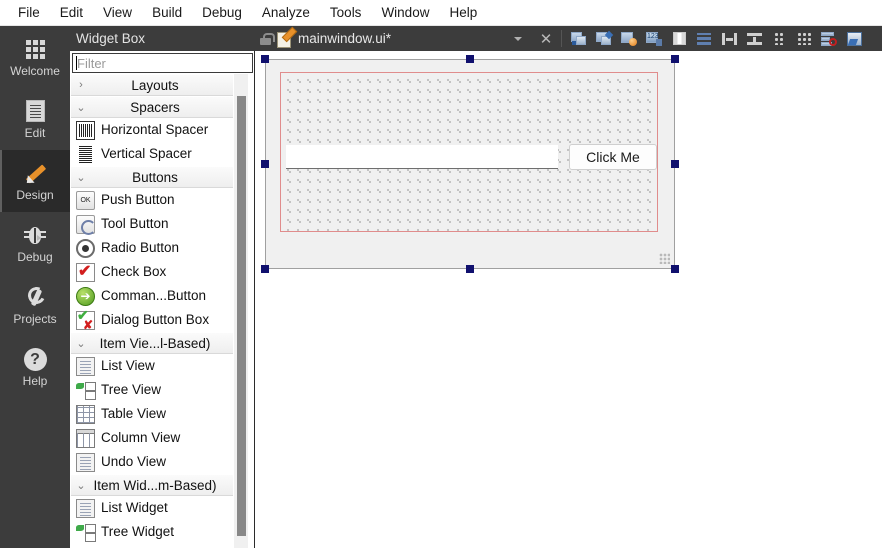 This screenshot has width=882, height=548. What do you see at coordinates (222, 13) in the screenshot?
I see `menu-item-debug: Debug` at bounding box center [222, 13].